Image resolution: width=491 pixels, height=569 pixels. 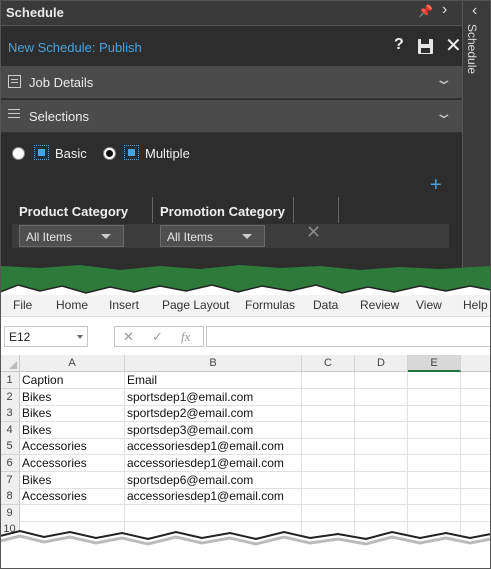 What do you see at coordinates (10, 497) in the screenshot?
I see `row-header: 8` at bounding box center [10, 497].